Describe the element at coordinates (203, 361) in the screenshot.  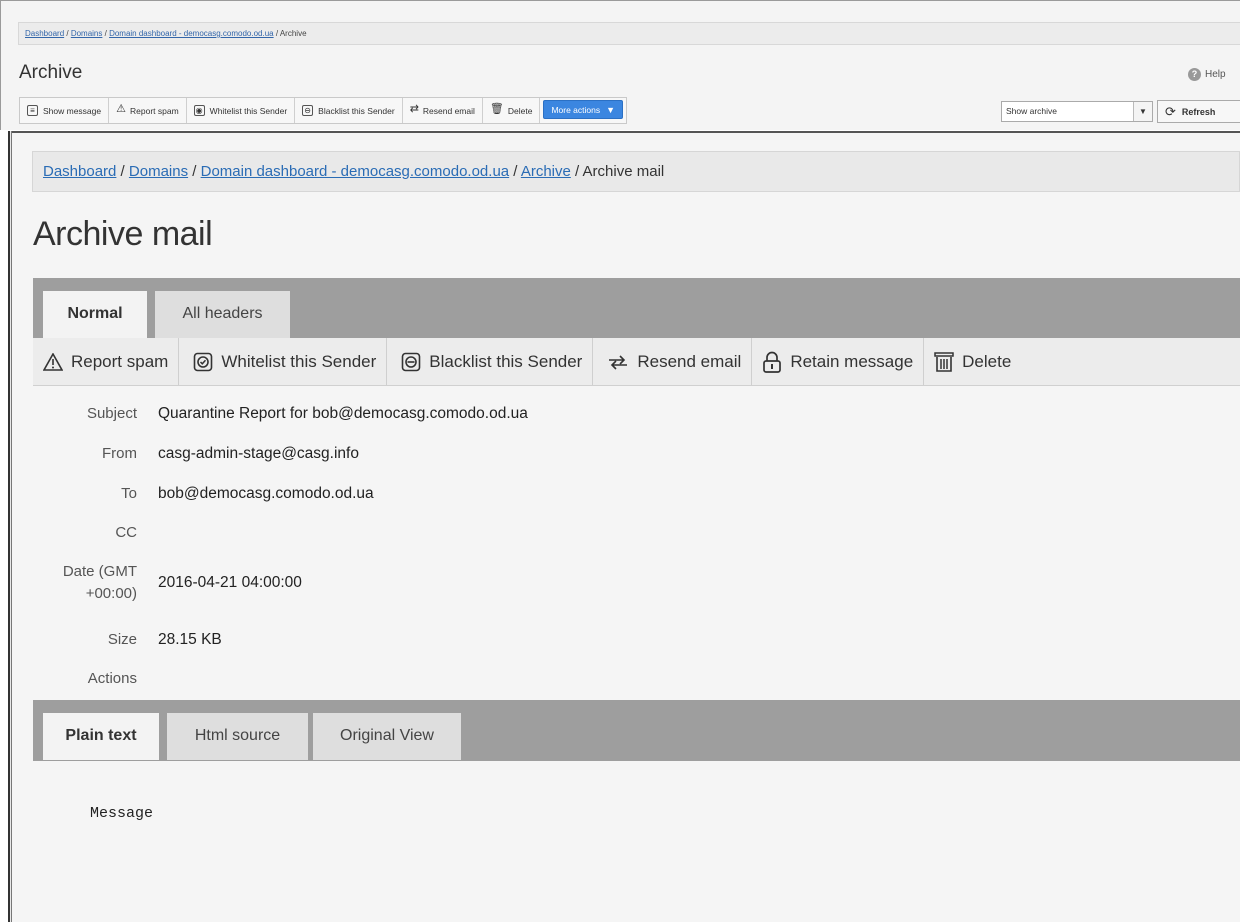
I see `whitelist-icon` at that location.